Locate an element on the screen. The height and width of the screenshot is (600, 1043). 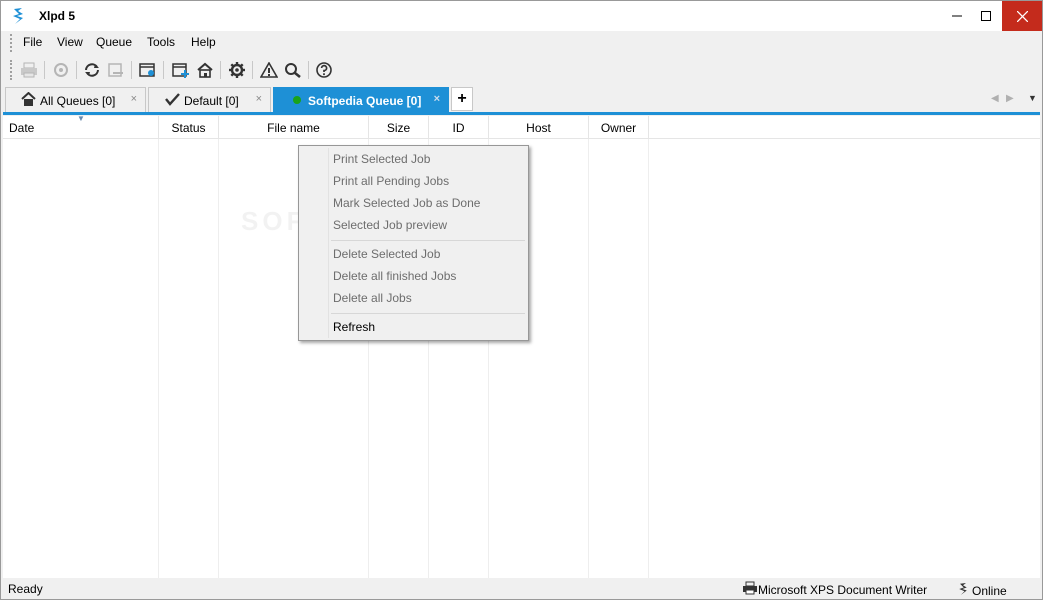
menu-selected-job-preview: Selected Job preview is located at coordinates (390, 225).